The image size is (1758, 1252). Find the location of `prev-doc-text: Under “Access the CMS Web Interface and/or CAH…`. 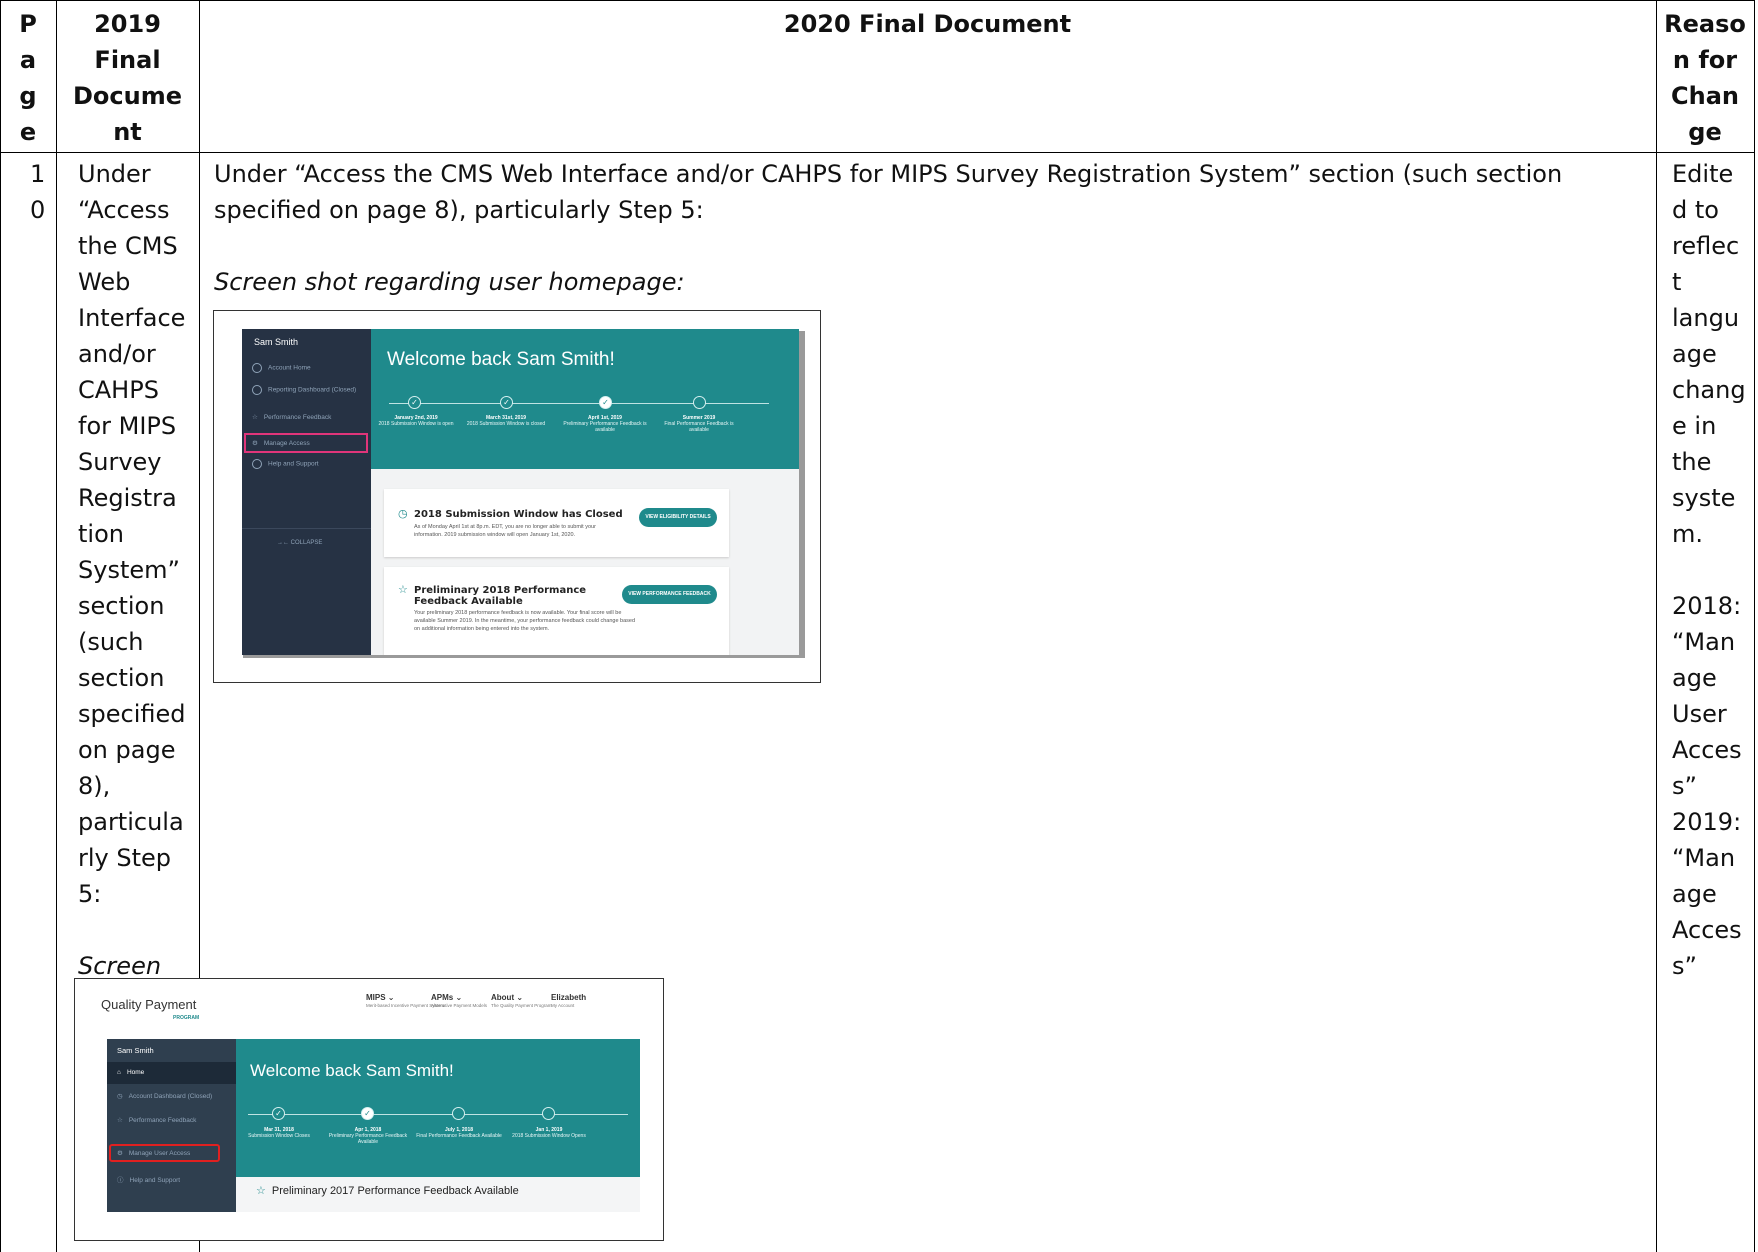

prev-doc-text: Under “Access the CMS Web Interface and/or CAH… is located at coordinates (137, 534).